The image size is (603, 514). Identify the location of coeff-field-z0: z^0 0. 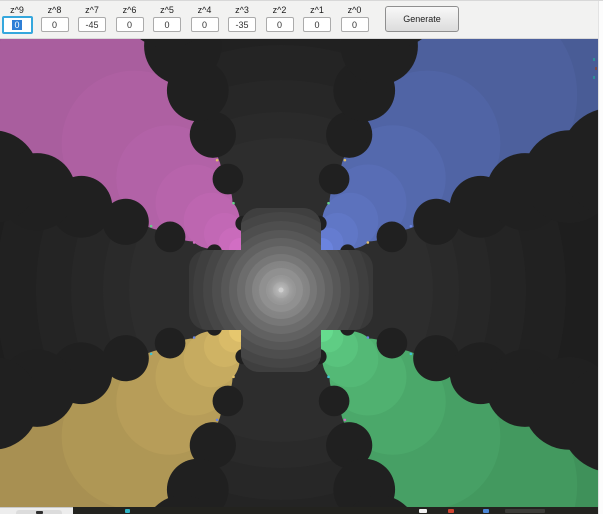
(355, 19).